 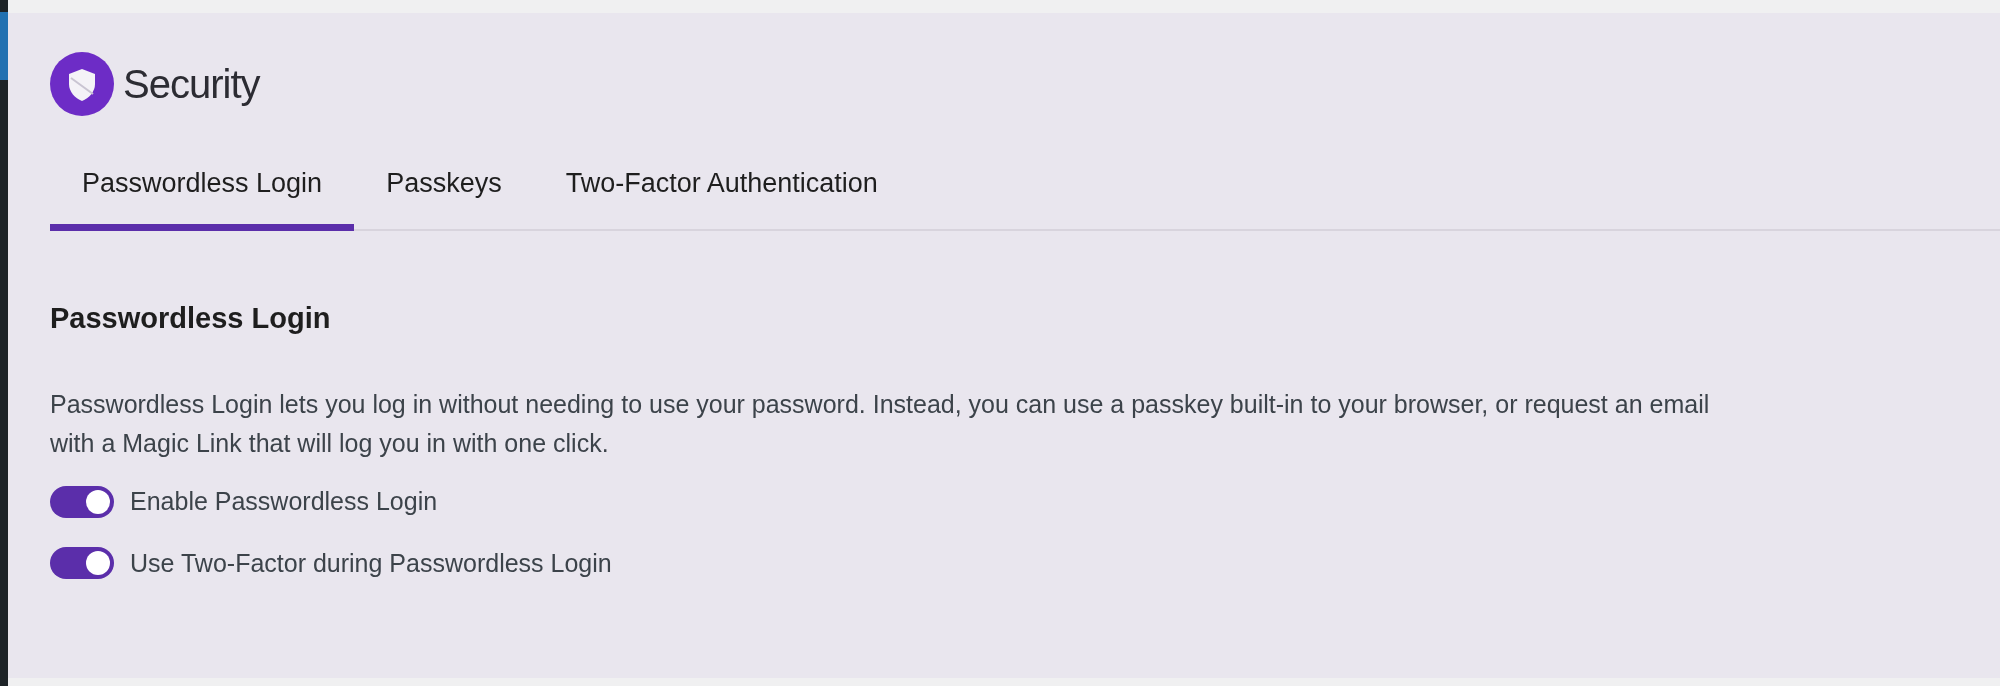 What do you see at coordinates (371, 563) in the screenshot?
I see `toggle-label: Use Two-Factor during Passwordless Login` at bounding box center [371, 563].